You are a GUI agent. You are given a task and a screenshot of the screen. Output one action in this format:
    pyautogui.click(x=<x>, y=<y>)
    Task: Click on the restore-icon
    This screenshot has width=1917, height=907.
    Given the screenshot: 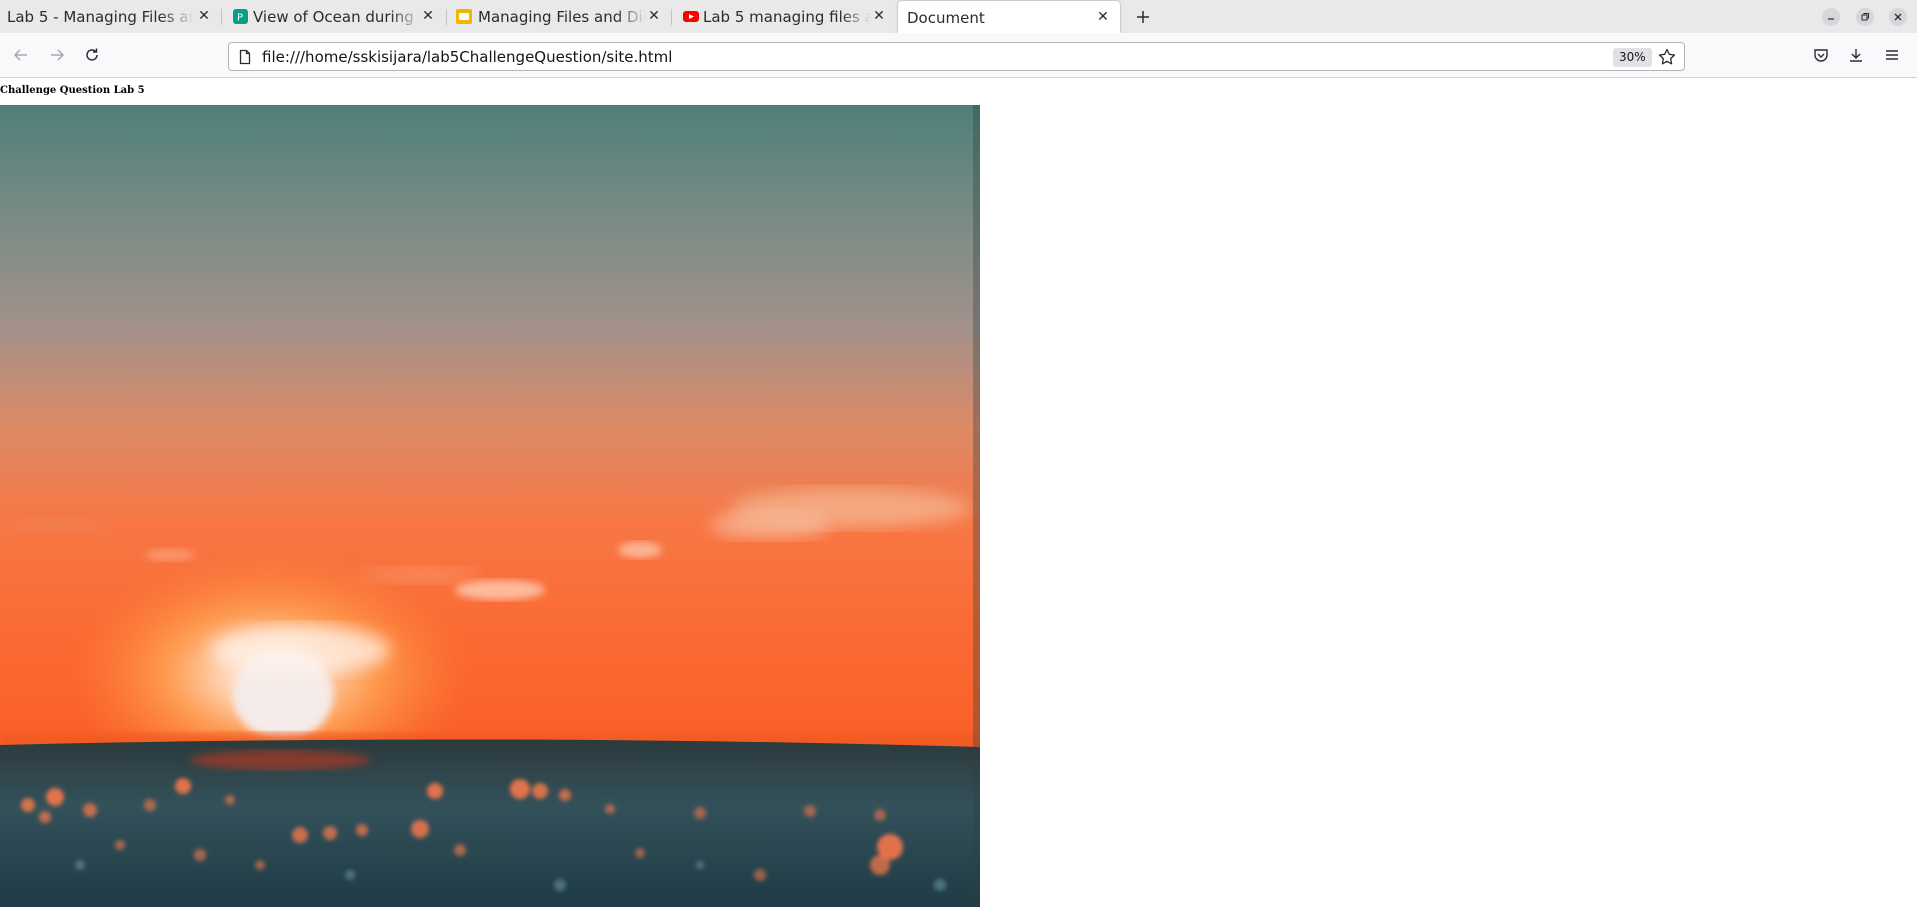 What is the action you would take?
    pyautogui.click(x=1865, y=17)
    